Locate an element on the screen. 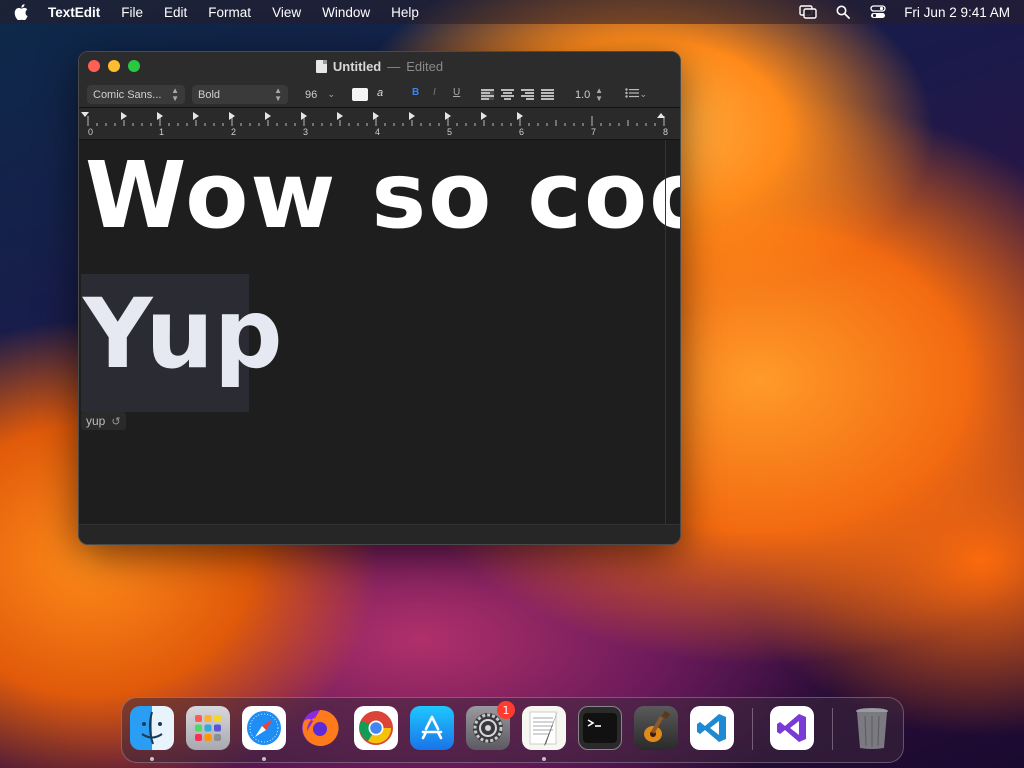 This screenshot has width=1024, height=768. document-icon is located at coordinates (321, 66).